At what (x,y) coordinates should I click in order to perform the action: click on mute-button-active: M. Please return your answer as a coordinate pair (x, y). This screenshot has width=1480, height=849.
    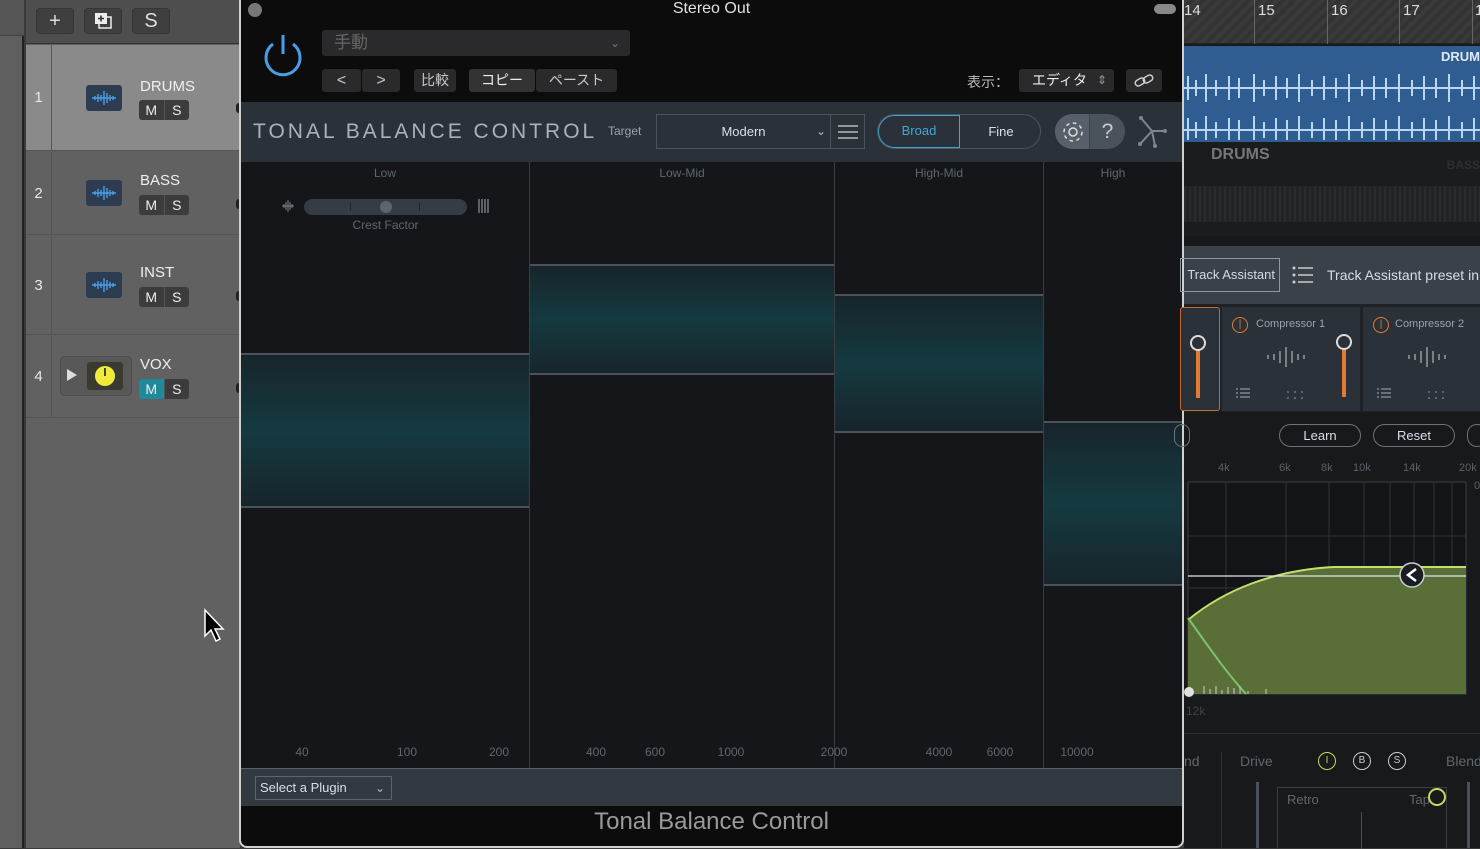
    Looking at the image, I should click on (152, 389).